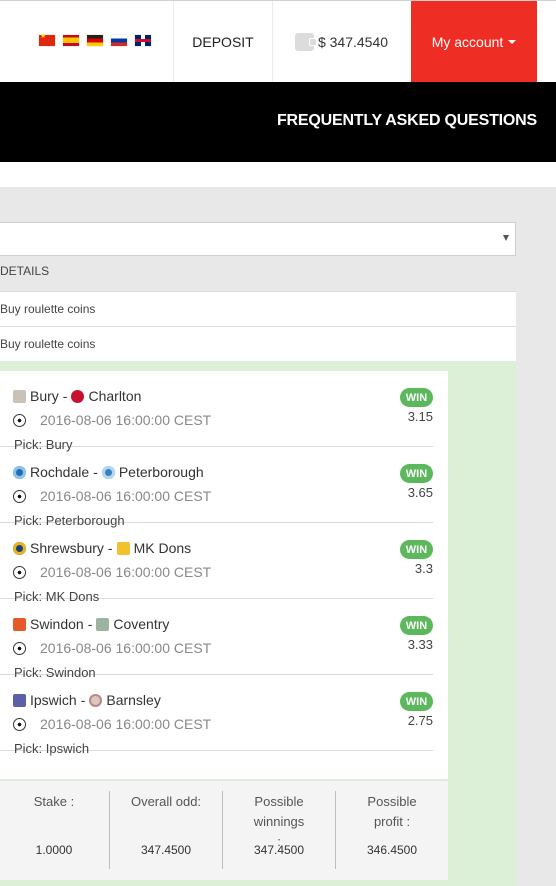  What do you see at coordinates (19, 700) in the screenshot?
I see `ipswich-crest-icon` at bounding box center [19, 700].